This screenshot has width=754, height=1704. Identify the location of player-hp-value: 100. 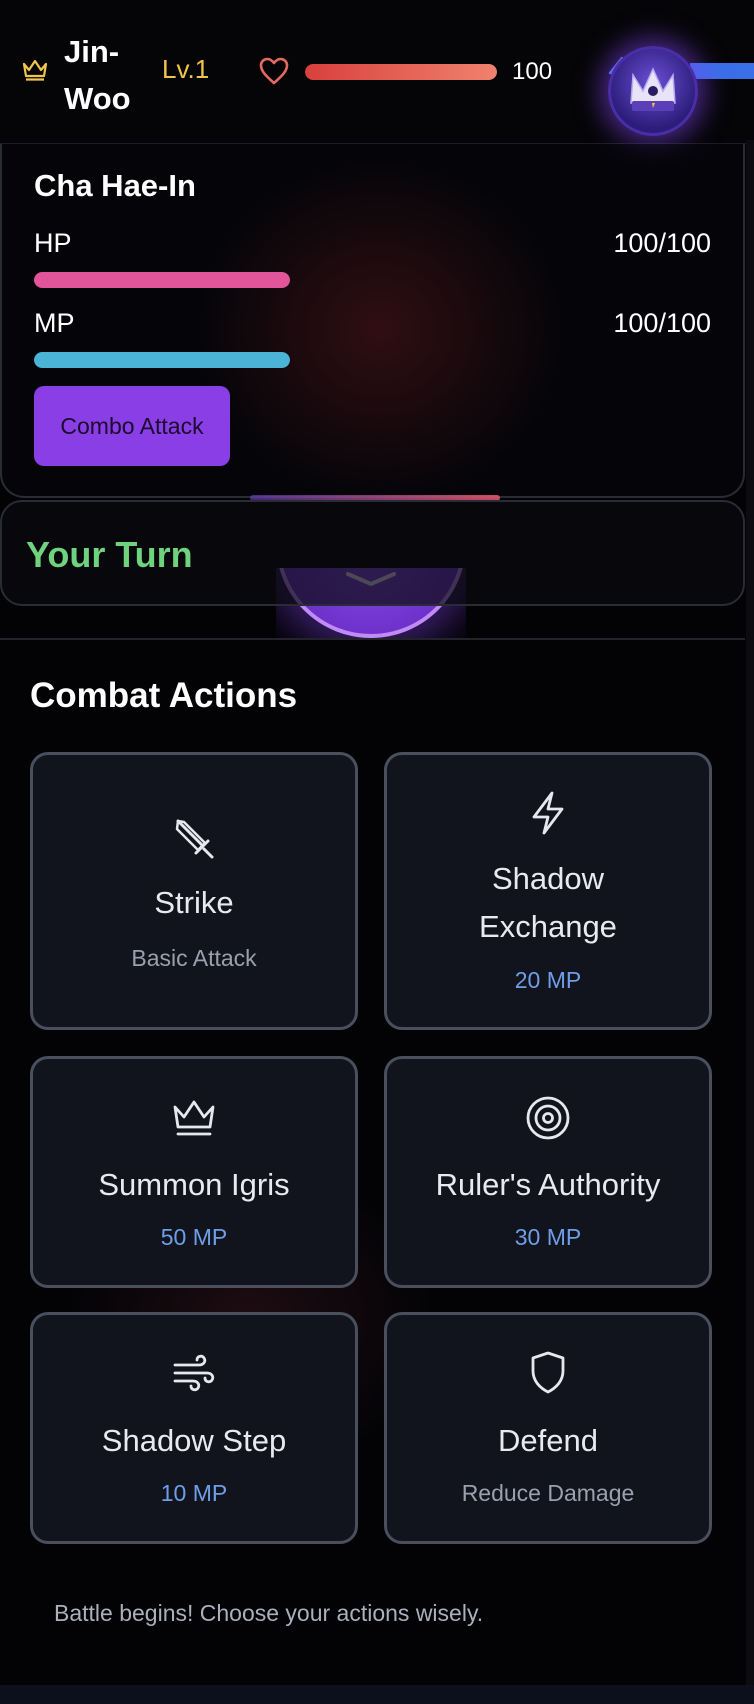
(532, 71).